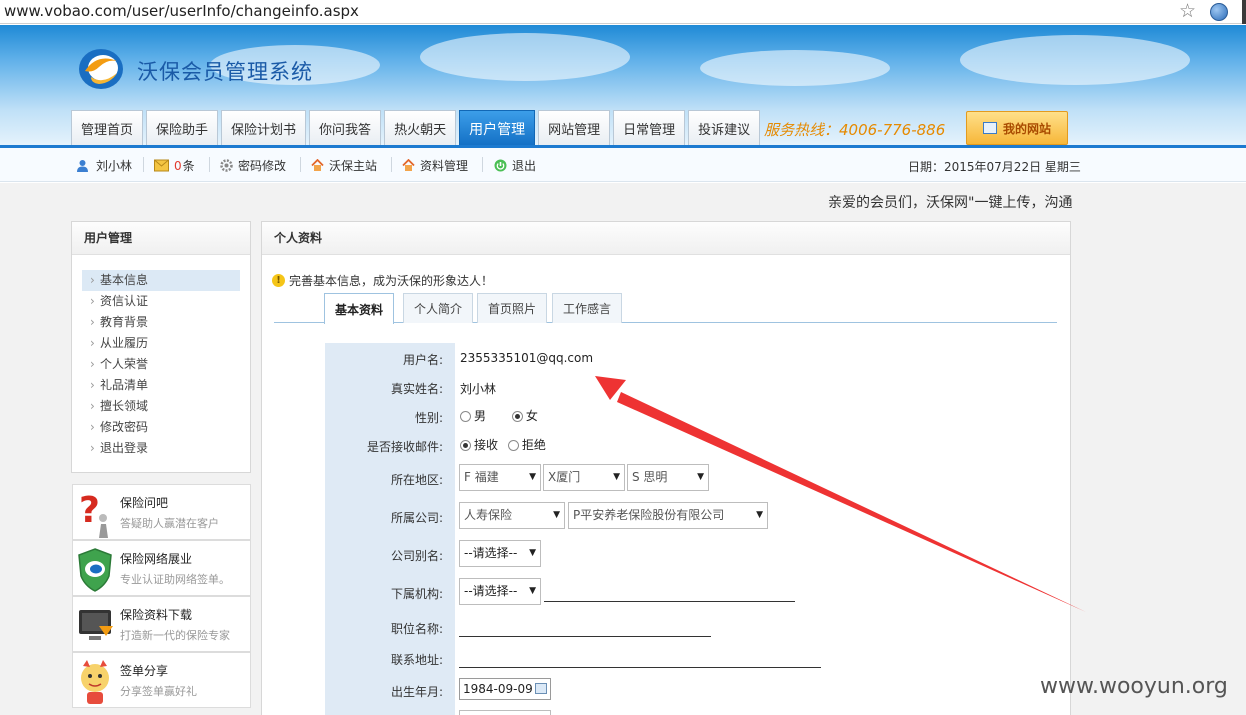 This screenshot has height=715, width=1246. I want to click on profile-tabs: 基本资料 个人简介 首页照片 工作感言, so click(665, 308).